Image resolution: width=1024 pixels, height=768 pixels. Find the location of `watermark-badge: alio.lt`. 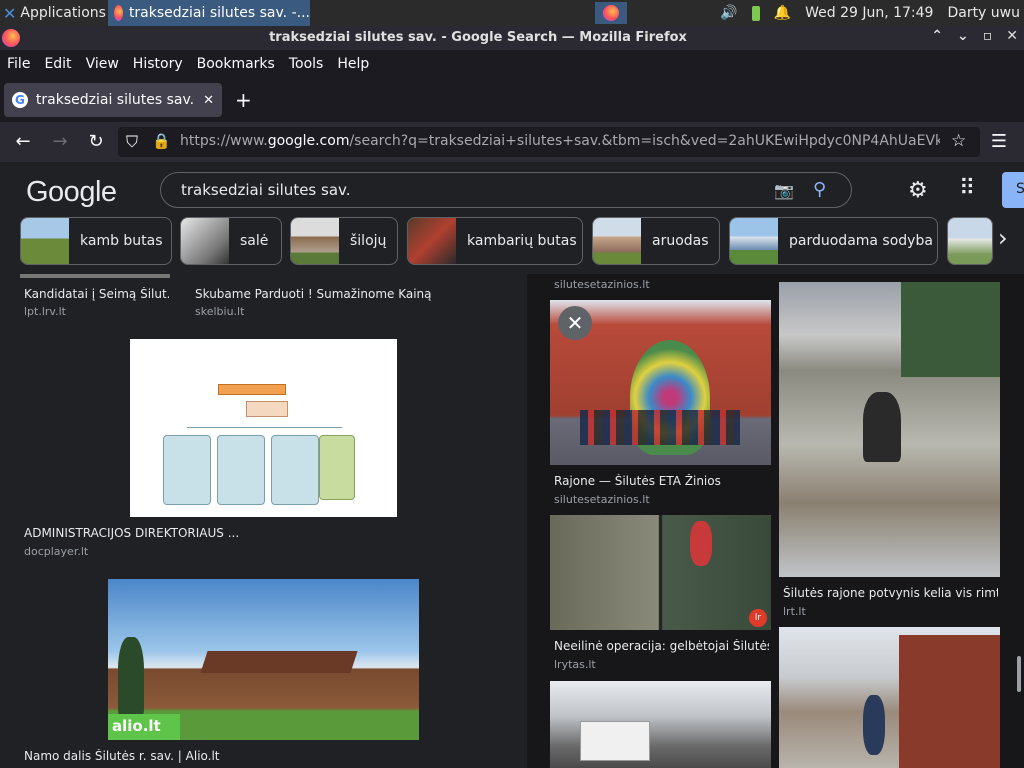

watermark-badge: alio.lt is located at coordinates (144, 727).